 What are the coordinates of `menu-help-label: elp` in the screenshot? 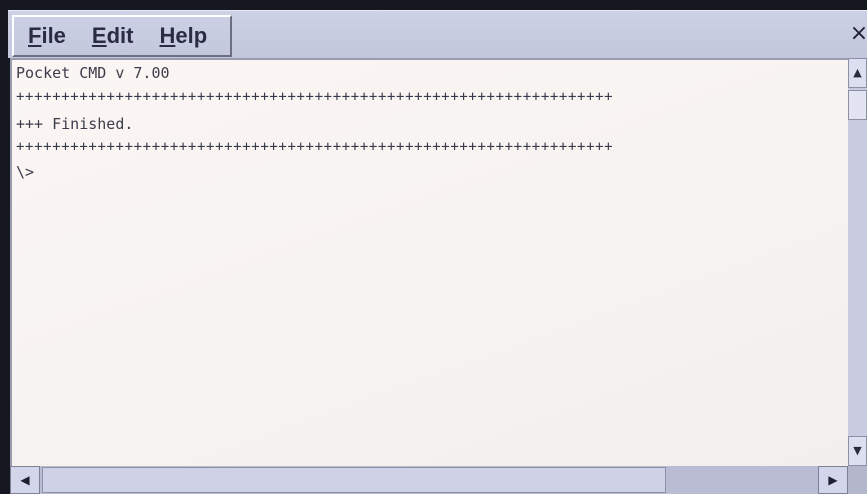 It's located at (191, 35).